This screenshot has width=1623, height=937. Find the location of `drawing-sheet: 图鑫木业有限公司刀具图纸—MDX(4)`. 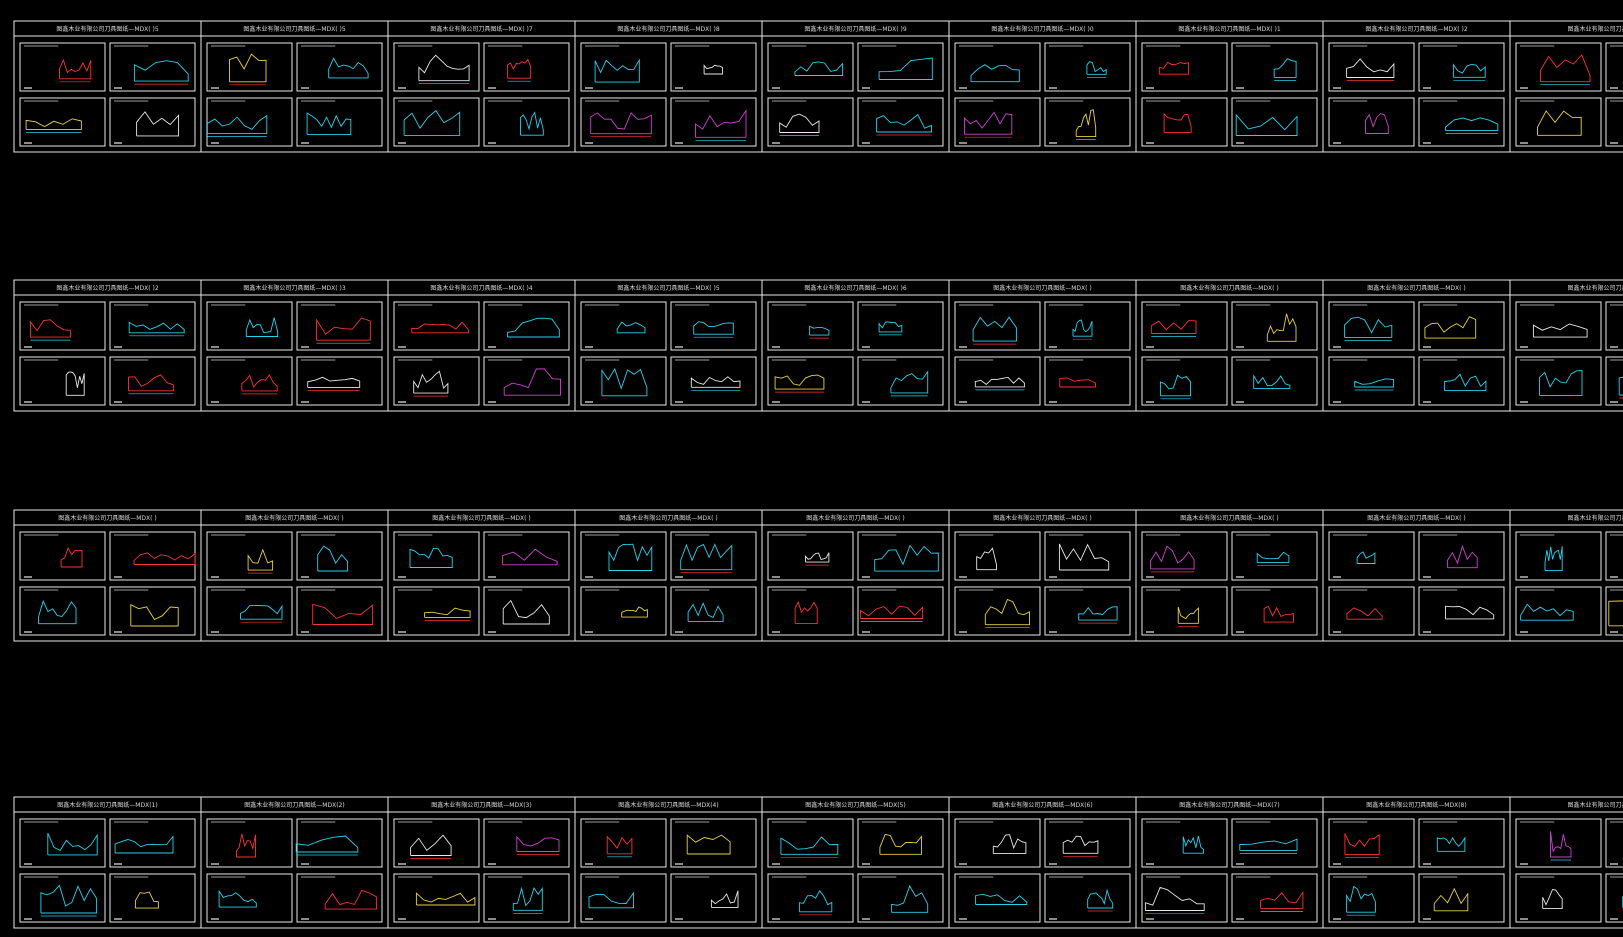

drawing-sheet: 图鑫木业有限公司刀具图纸—MDX(4) is located at coordinates (668, 862).